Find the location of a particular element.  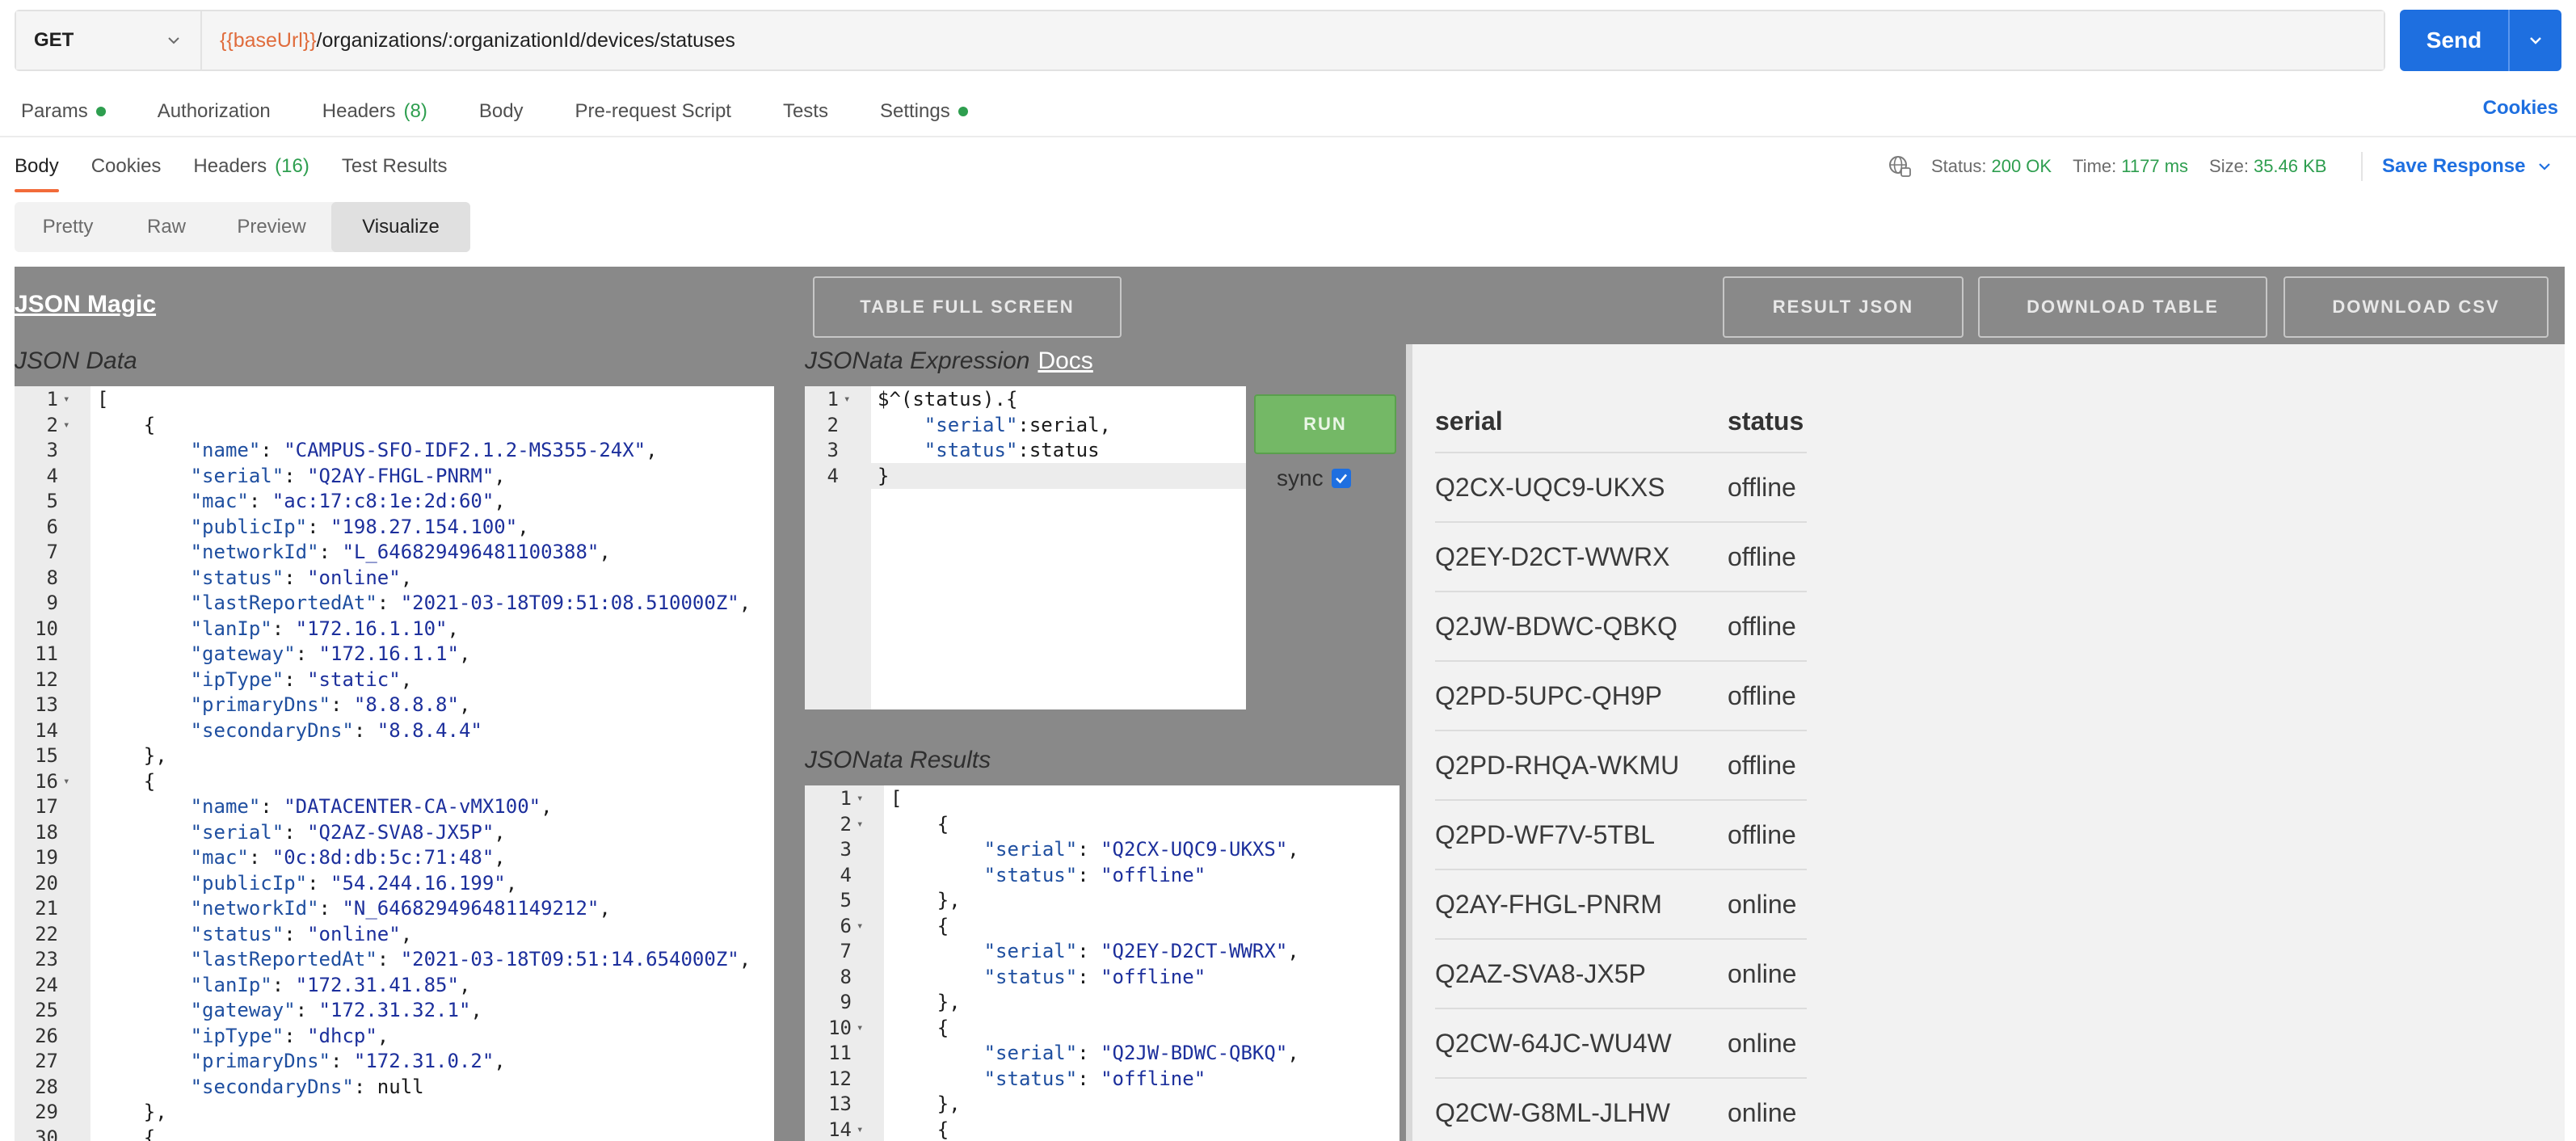

method-select: GET is located at coordinates (109, 40).